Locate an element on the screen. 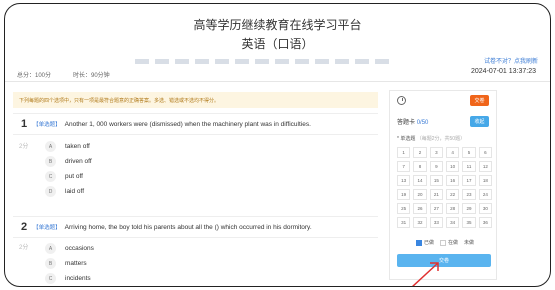  legend-label: 已做 is located at coordinates (429, 243).